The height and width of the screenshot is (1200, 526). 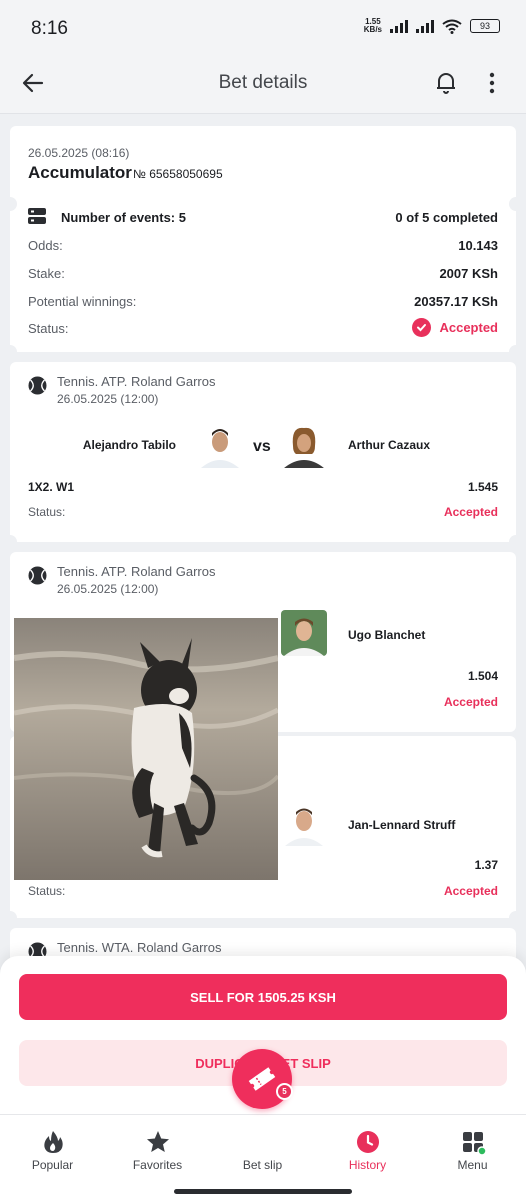 I want to click on status-value: Accepted, so click(x=468, y=327).